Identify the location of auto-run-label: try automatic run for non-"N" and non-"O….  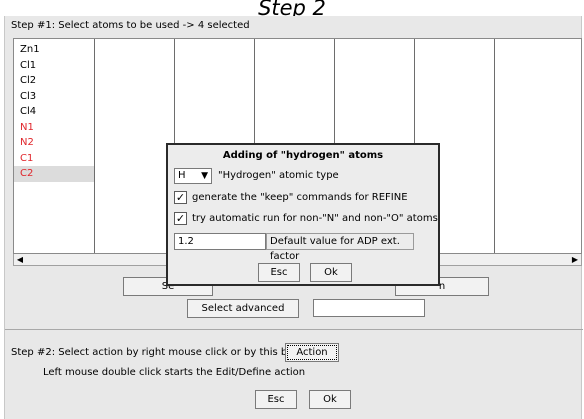
(315, 218).